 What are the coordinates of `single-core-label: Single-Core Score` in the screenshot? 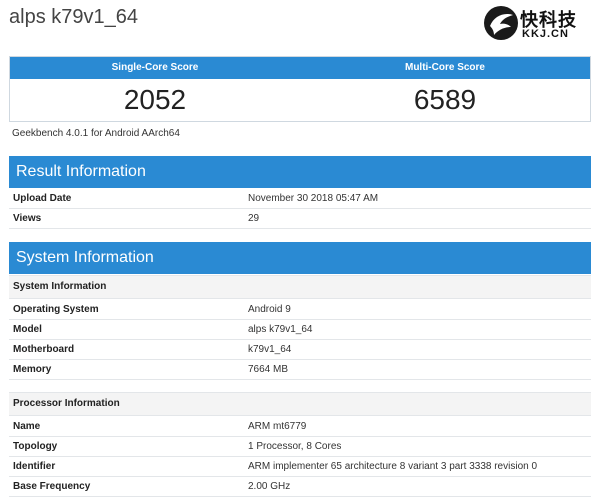 It's located at (155, 67).